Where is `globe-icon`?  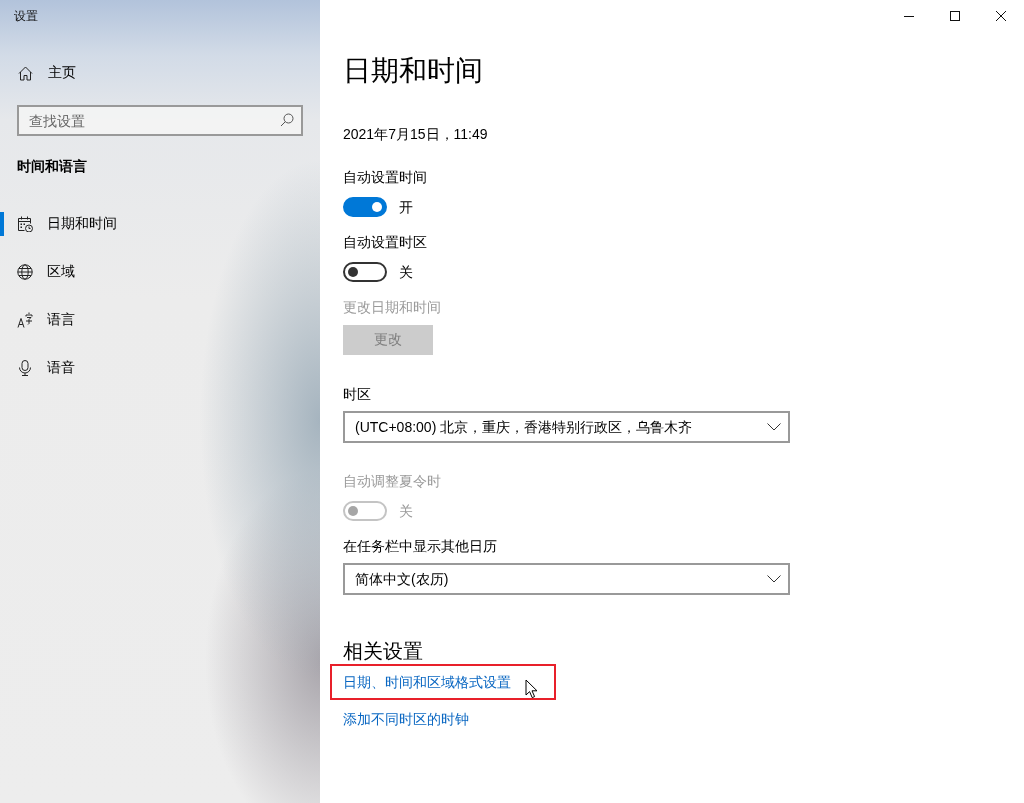
globe-icon is located at coordinates (25, 272).